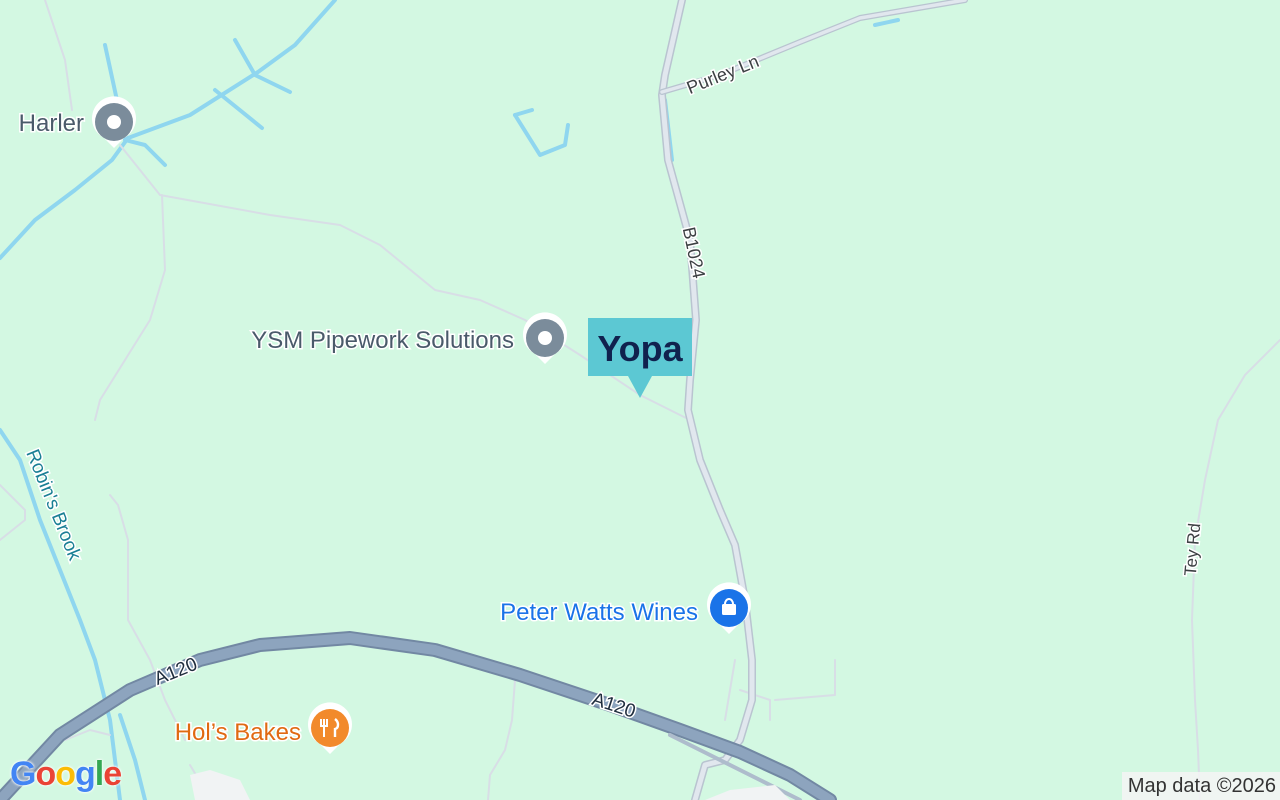 The width and height of the screenshot is (1280, 800). Describe the element at coordinates (1193, 549) in the screenshot. I see `road-label-tey-rd: Tey Rd` at that location.